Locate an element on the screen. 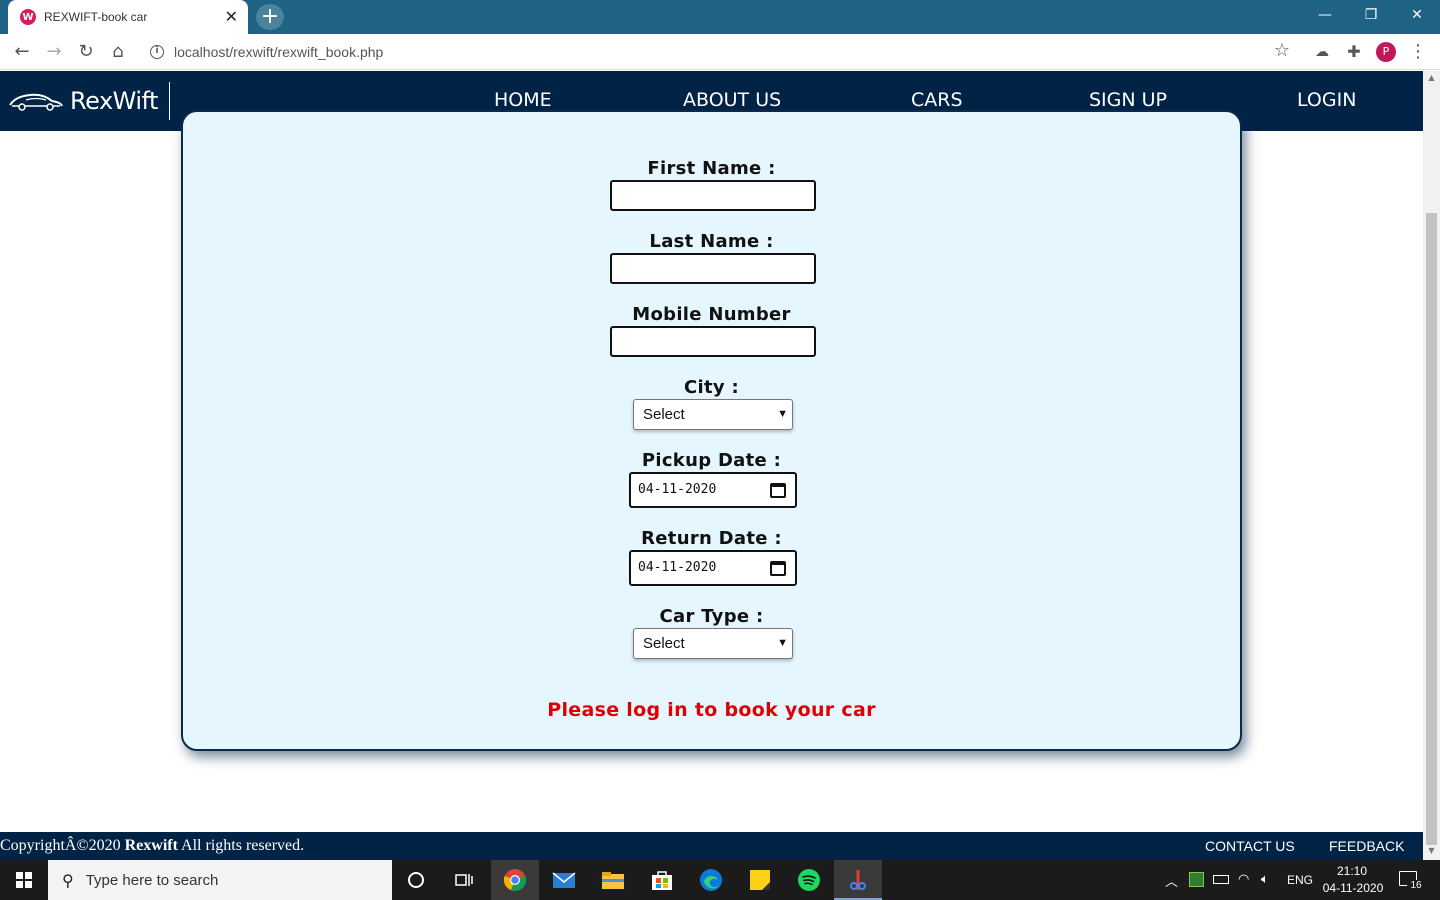 Image resolution: width=1440 pixels, height=900 pixels. new-tab-button: + is located at coordinates (270, 17).